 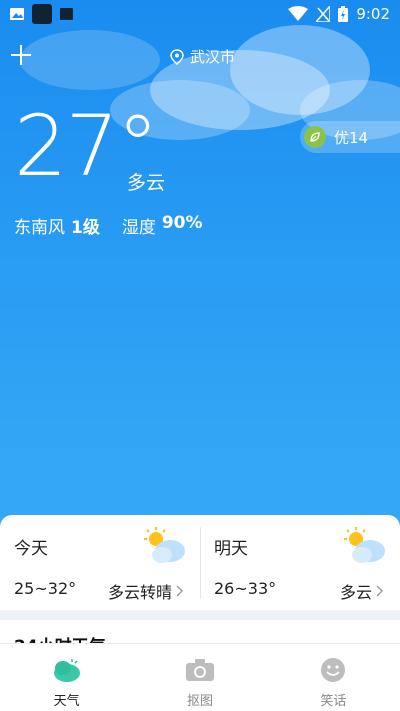 What do you see at coordinates (85, 228) in the screenshot?
I see `wind-value: 1级` at bounding box center [85, 228].